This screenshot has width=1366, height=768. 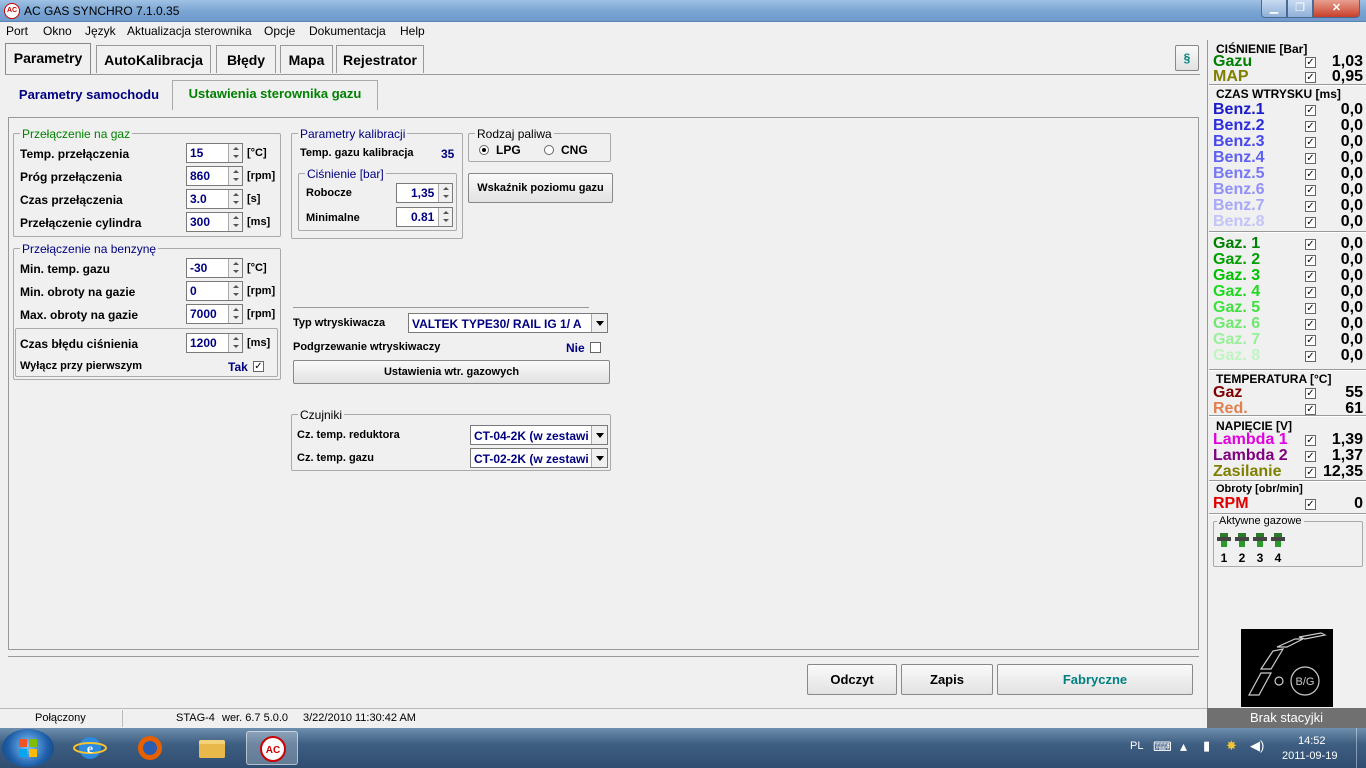 I want to click on switch-time-input: 3.0, so click(x=214, y=199).